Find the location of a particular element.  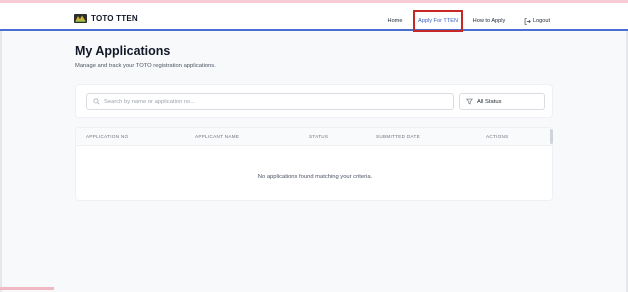

filter-card: All Status is located at coordinates (314, 101).